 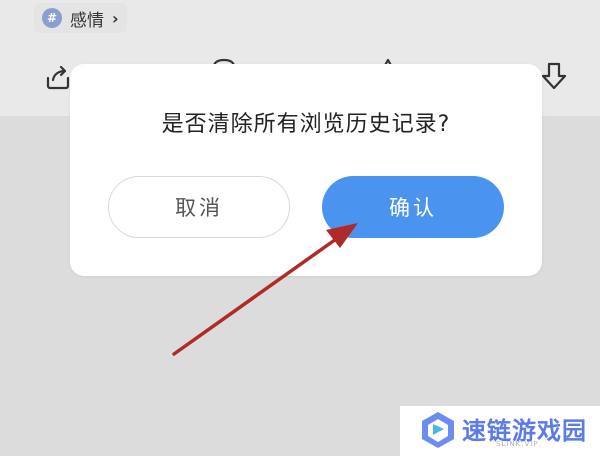 I want to click on watermark: 速链游戏园 SLINK.VIP, so click(x=500, y=431).